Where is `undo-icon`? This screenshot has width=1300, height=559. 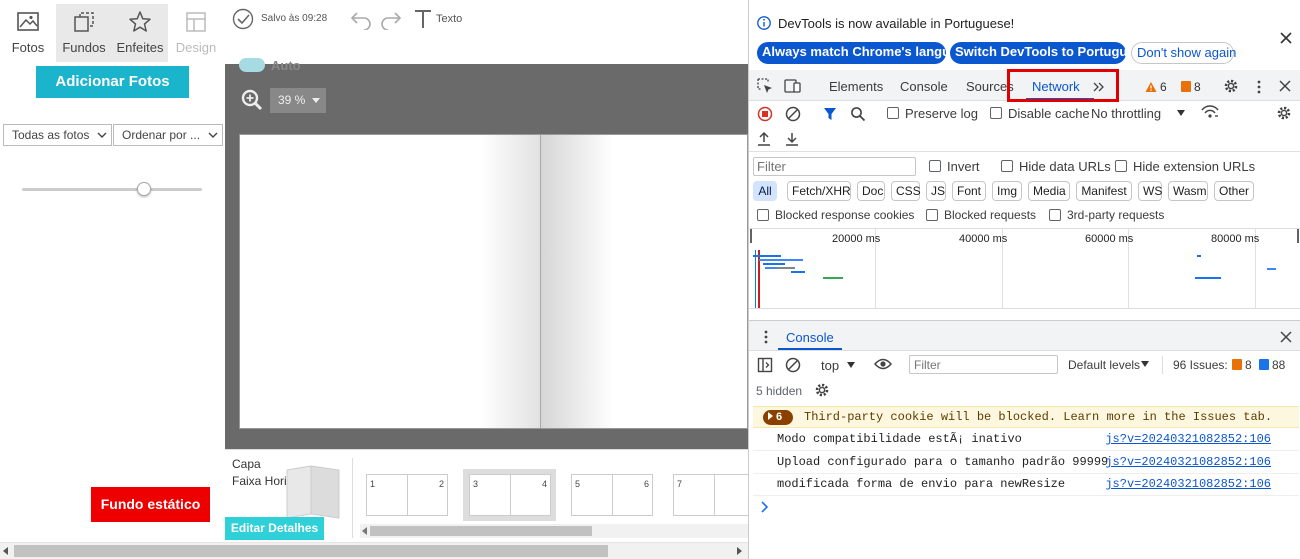
undo-icon is located at coordinates (360, 20).